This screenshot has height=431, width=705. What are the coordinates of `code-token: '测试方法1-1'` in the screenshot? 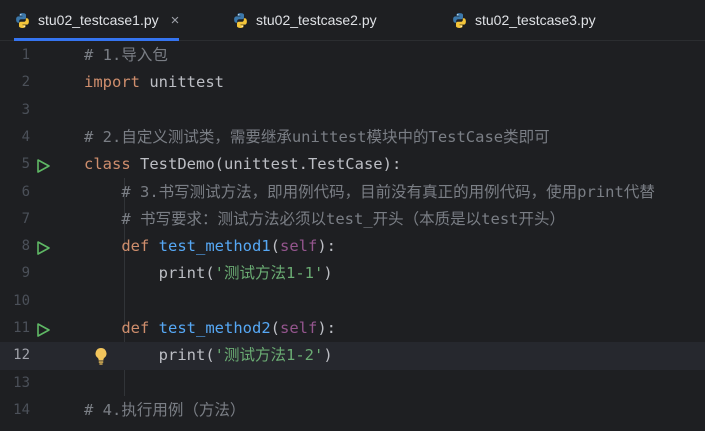 It's located at (269, 273).